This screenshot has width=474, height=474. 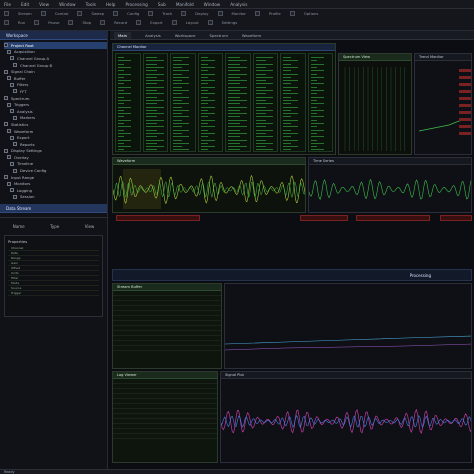 I want to click on folder-icon, so click(x=12, y=111).